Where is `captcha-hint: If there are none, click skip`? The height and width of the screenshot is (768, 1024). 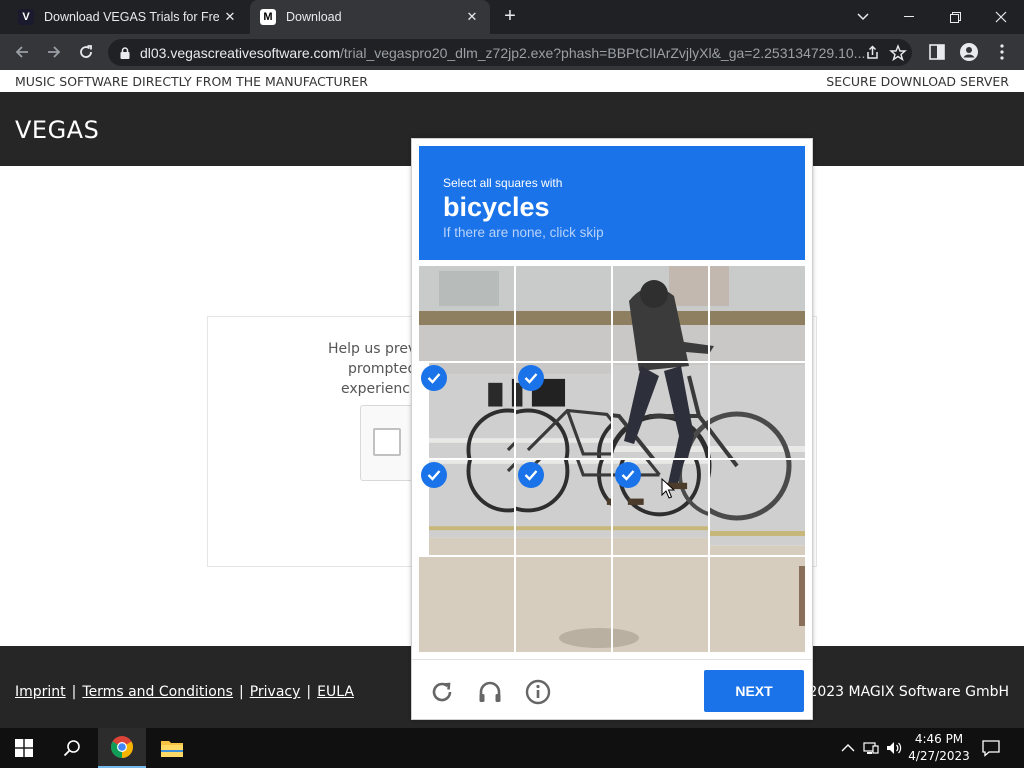 captcha-hint: If there are none, click skip is located at coordinates (523, 232).